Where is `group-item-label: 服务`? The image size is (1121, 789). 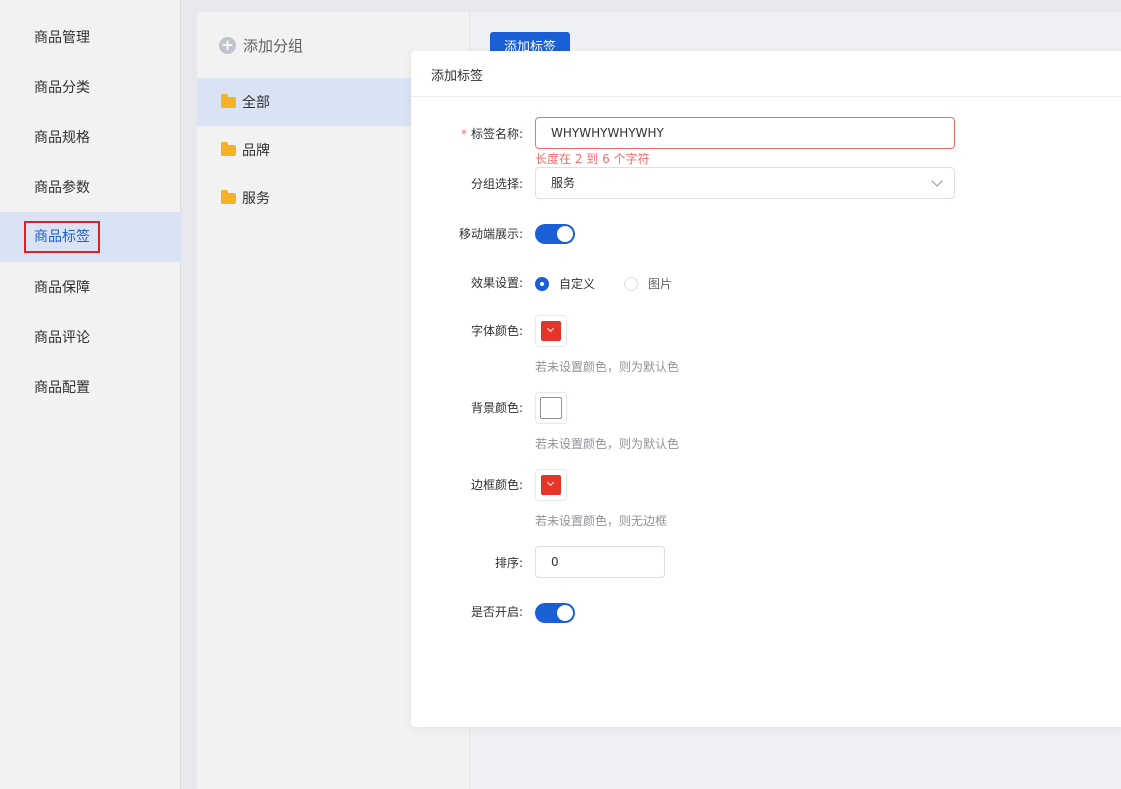 group-item-label: 服务 is located at coordinates (256, 199).